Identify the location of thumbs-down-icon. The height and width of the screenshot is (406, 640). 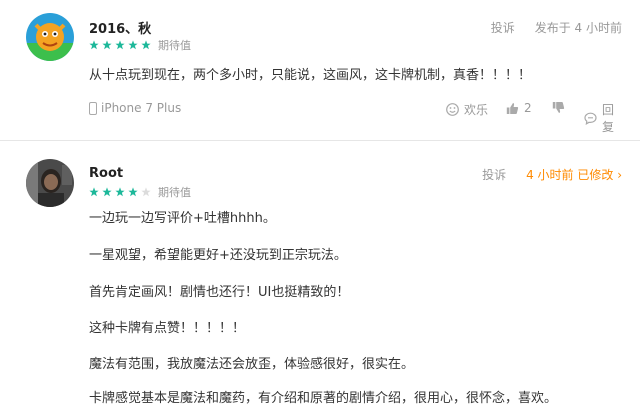
(558, 107).